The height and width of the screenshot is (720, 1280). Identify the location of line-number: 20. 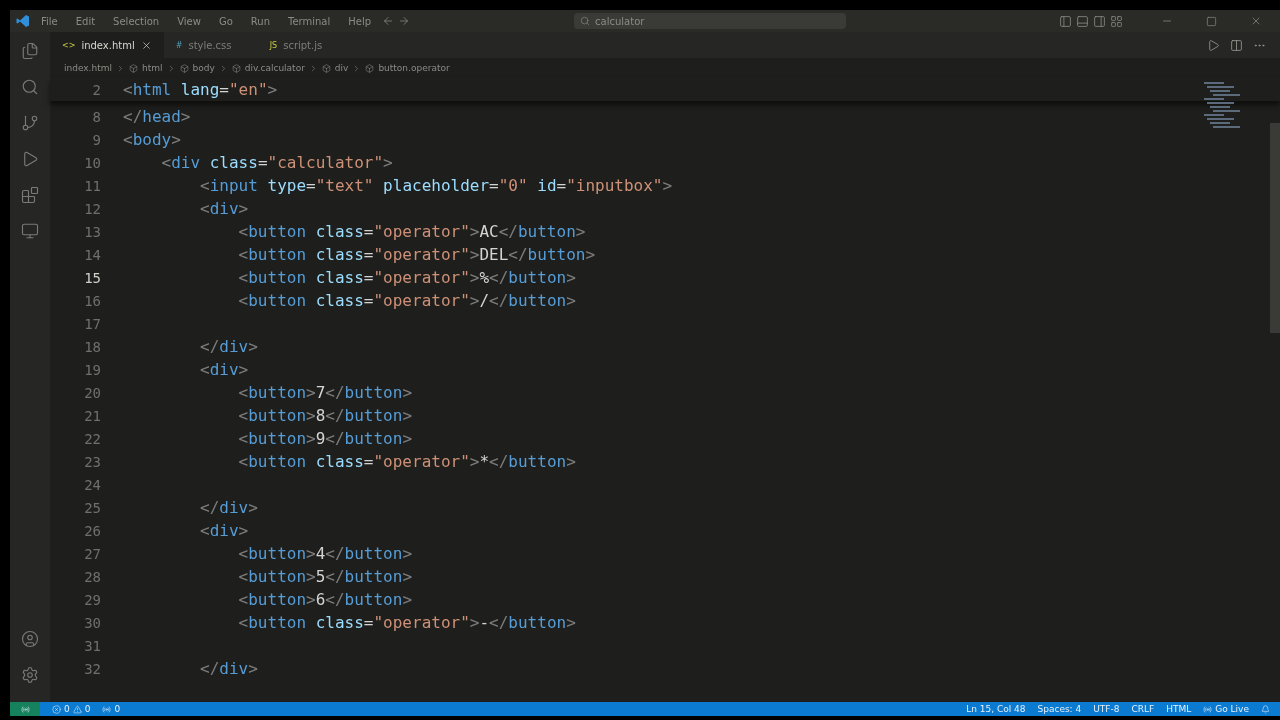
(92, 392).